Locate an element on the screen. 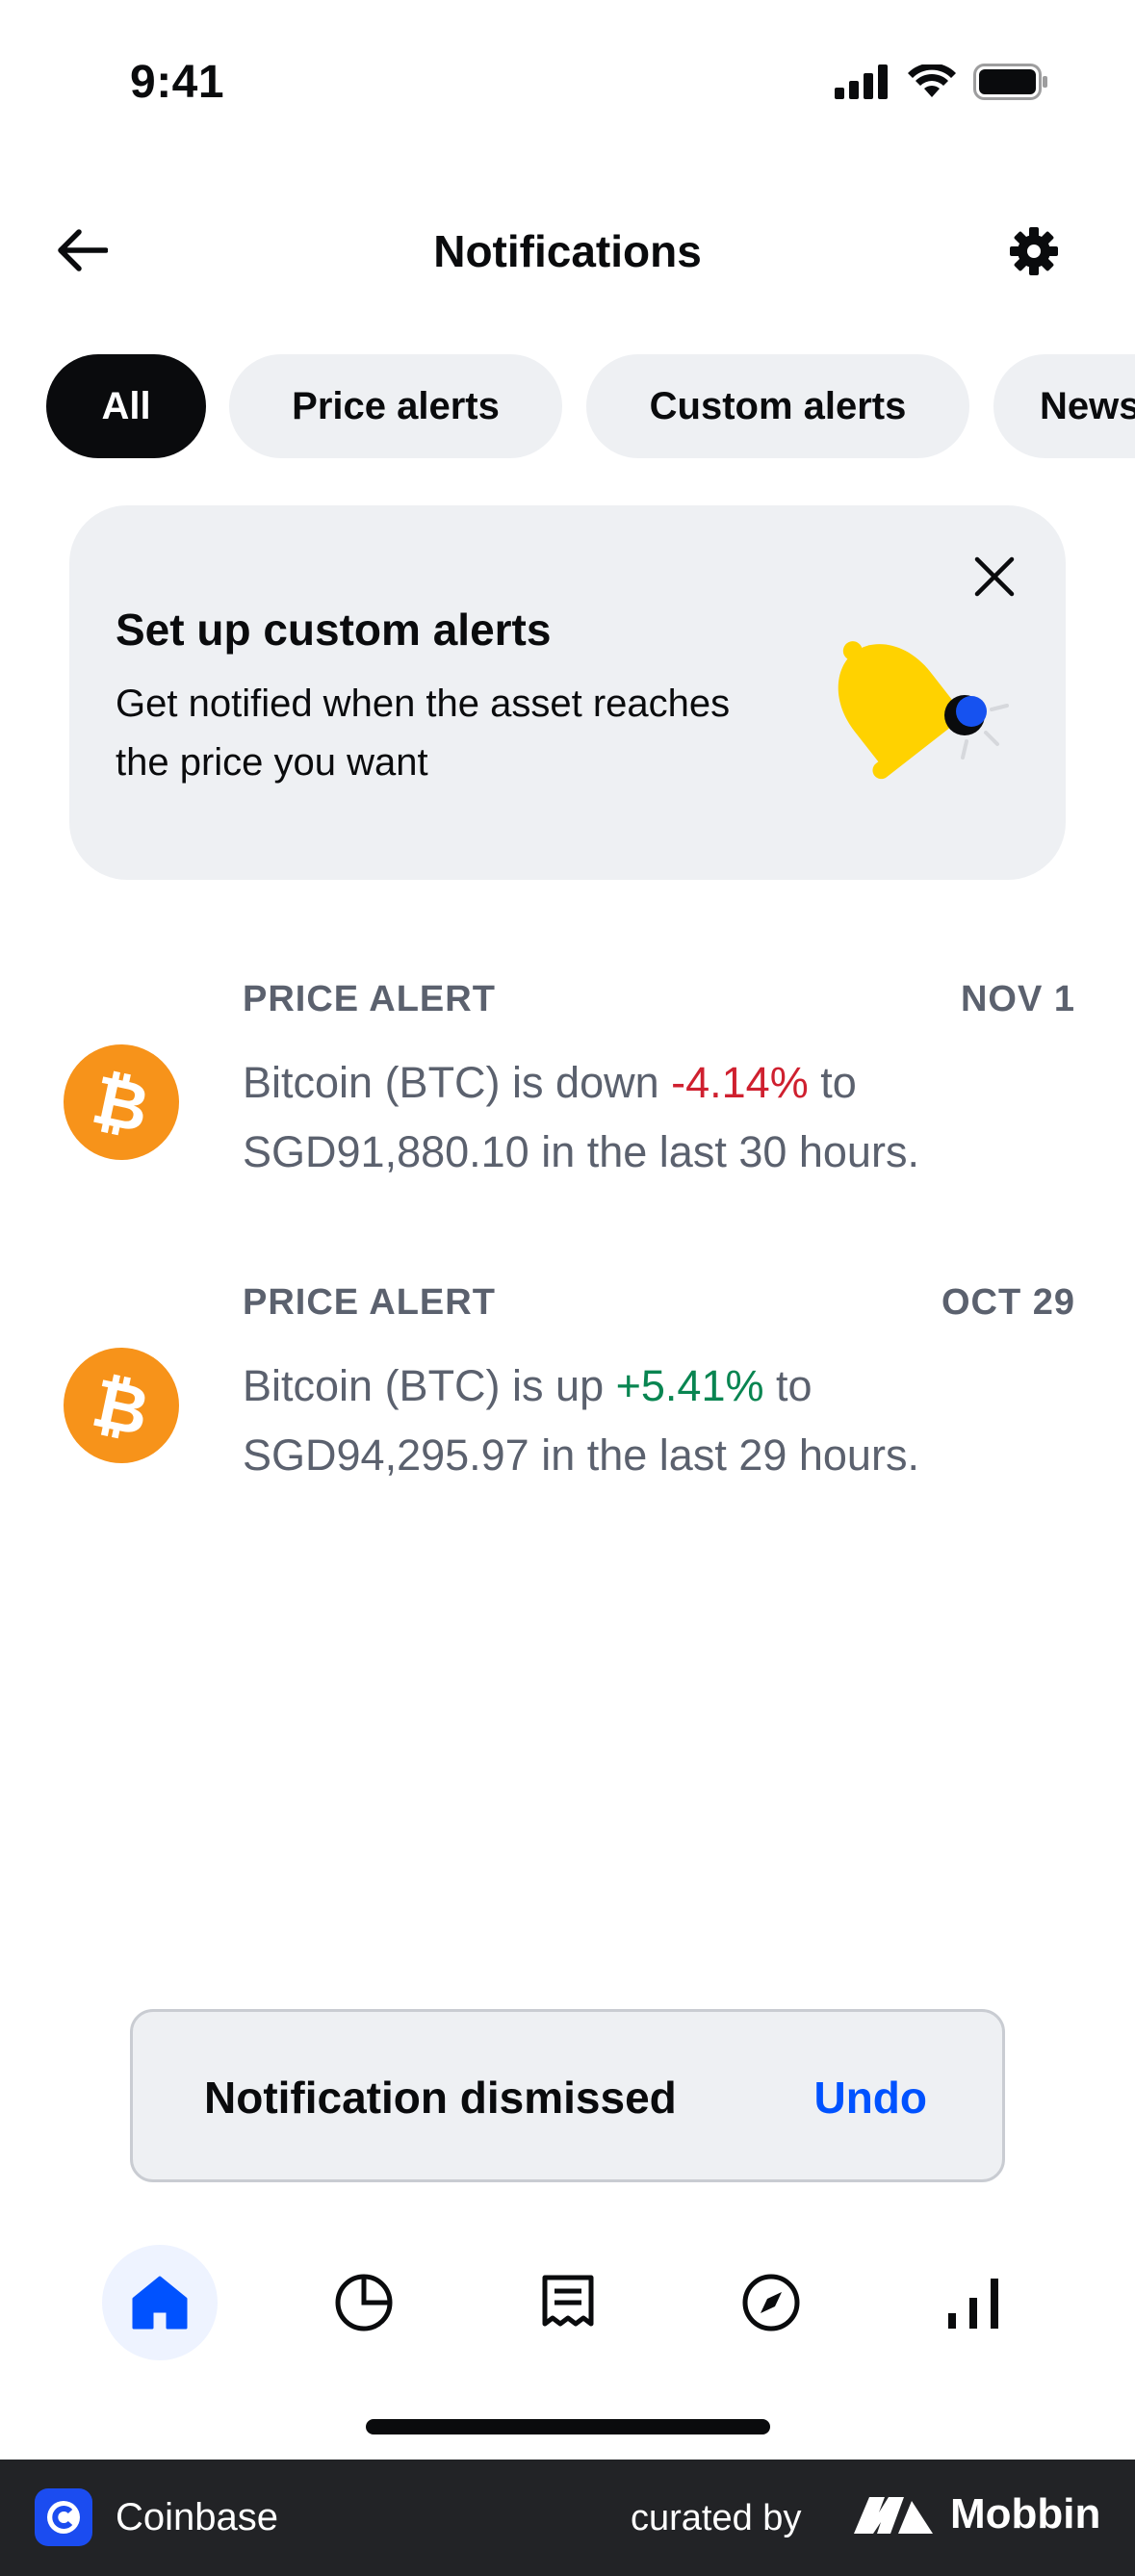 Image resolution: width=1135 pixels, height=2576 pixels. bar-chart-icon is located at coordinates (973, 2304).